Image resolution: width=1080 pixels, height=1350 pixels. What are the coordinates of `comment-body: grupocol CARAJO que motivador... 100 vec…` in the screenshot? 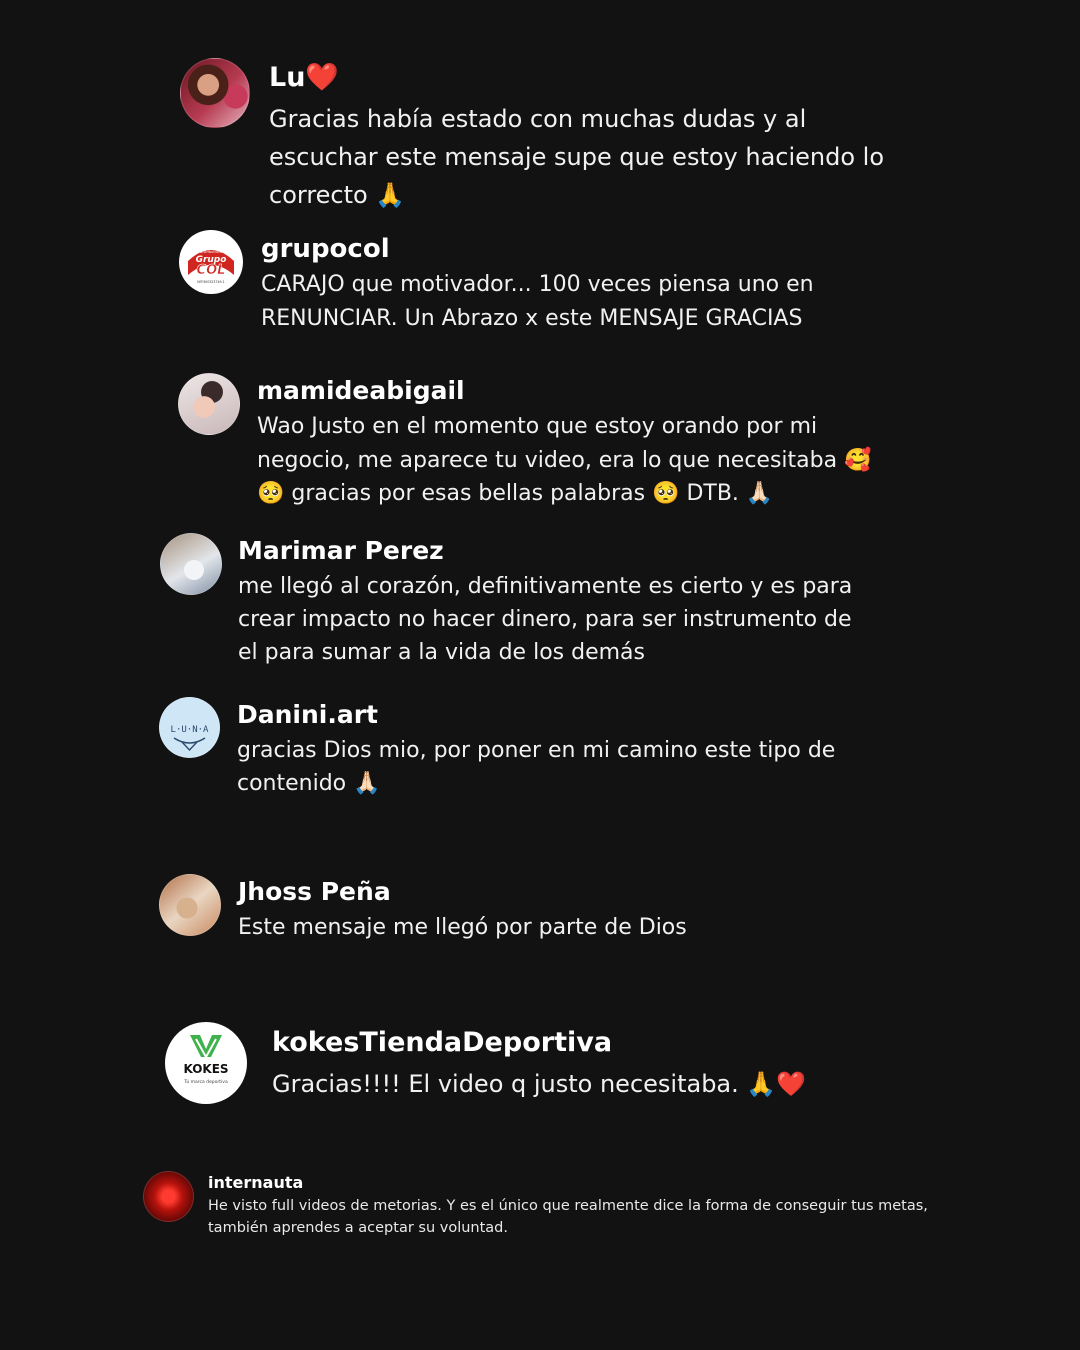 It's located at (581, 283).